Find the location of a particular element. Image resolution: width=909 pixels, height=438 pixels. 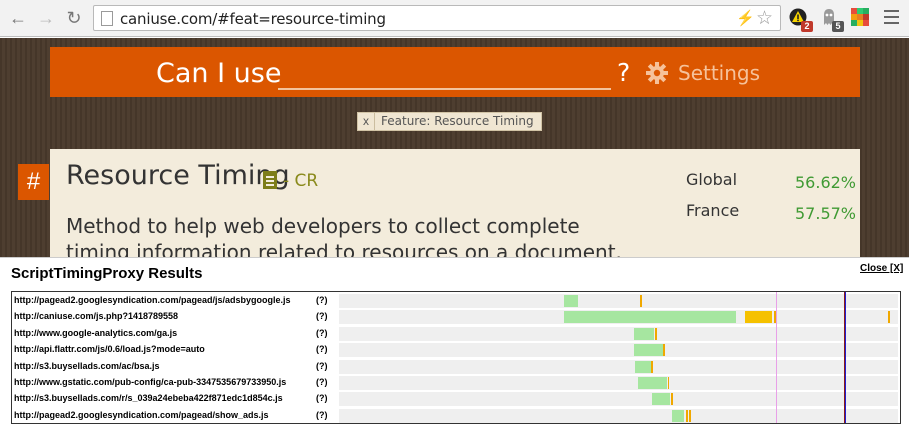

colorful-grid-extension-icon is located at coordinates (860, 17).